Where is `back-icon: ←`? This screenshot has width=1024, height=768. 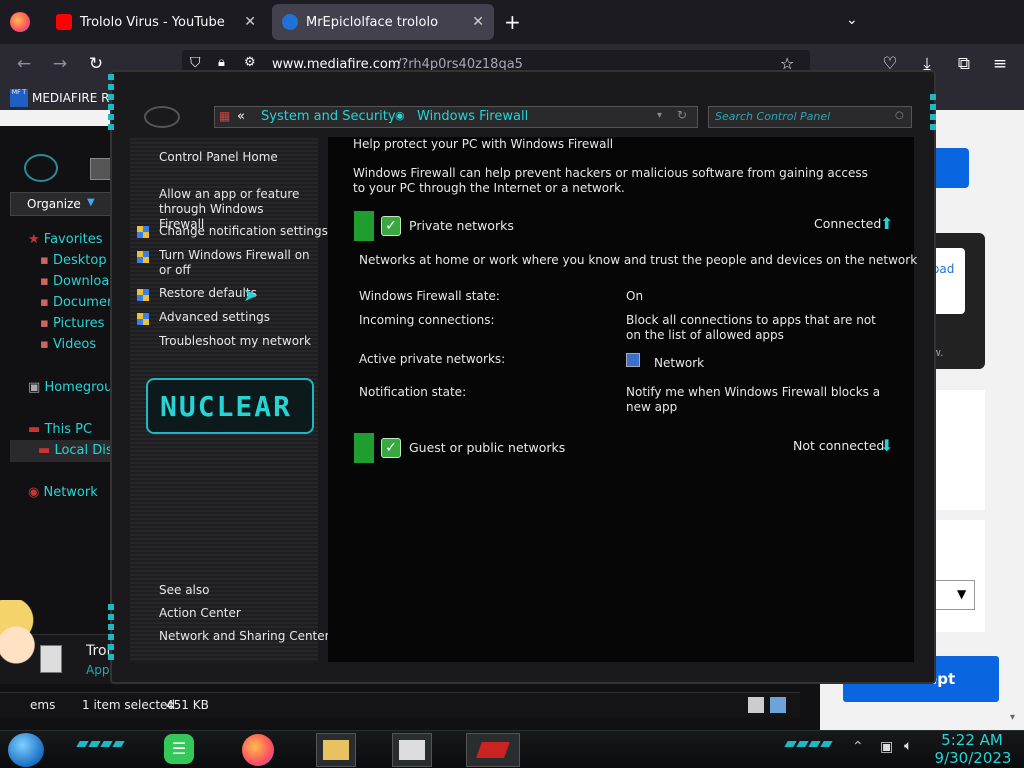
back-icon: ← is located at coordinates (24, 64).